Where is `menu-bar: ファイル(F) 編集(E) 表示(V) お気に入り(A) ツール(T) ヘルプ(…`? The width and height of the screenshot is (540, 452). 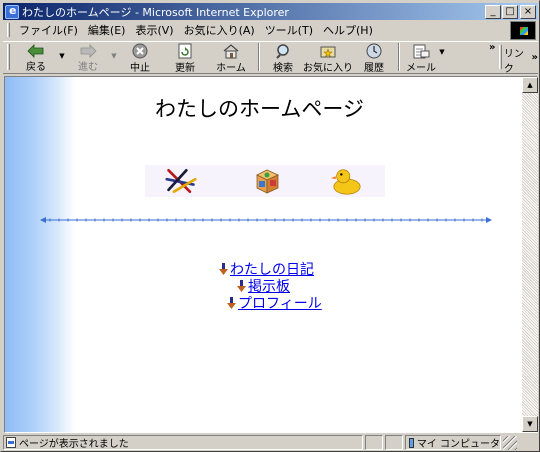 menu-bar: ファイル(F) 編集(E) 表示(V) お気に入り(A) ツール(T) ヘルプ(… is located at coordinates (253, 30).